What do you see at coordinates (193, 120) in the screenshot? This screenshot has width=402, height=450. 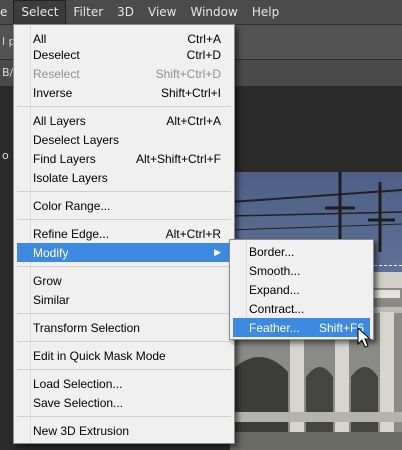 I see `menu-item-shortcut: Alt+Ctrl+A` at bounding box center [193, 120].